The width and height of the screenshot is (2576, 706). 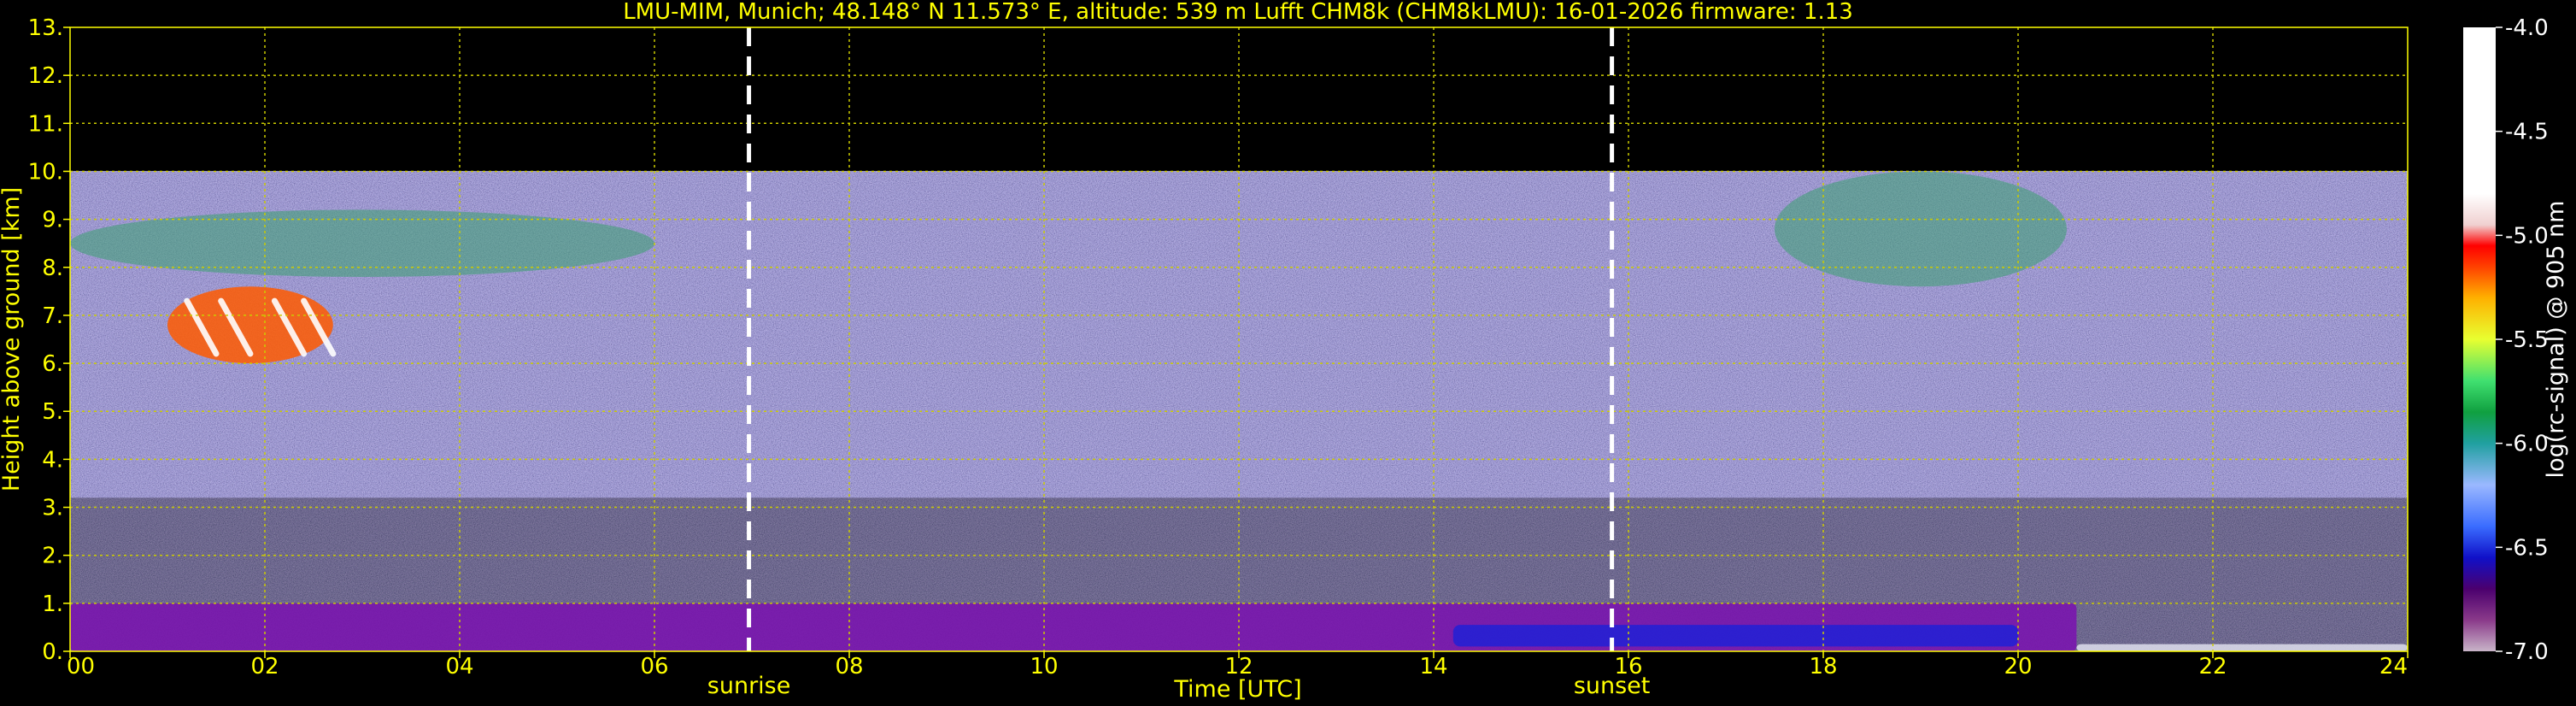 I want to click on y-tick-label-5: 5., so click(x=52, y=412).